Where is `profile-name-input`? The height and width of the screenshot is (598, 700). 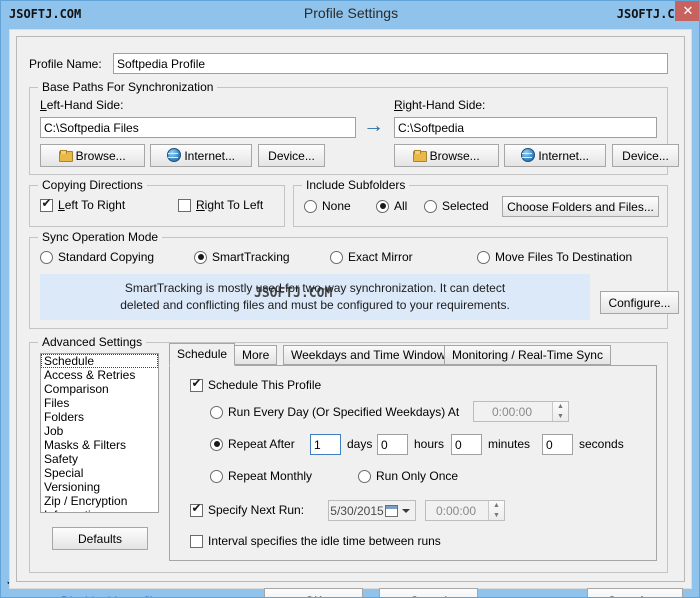
profile-name-input is located at coordinates (390, 63).